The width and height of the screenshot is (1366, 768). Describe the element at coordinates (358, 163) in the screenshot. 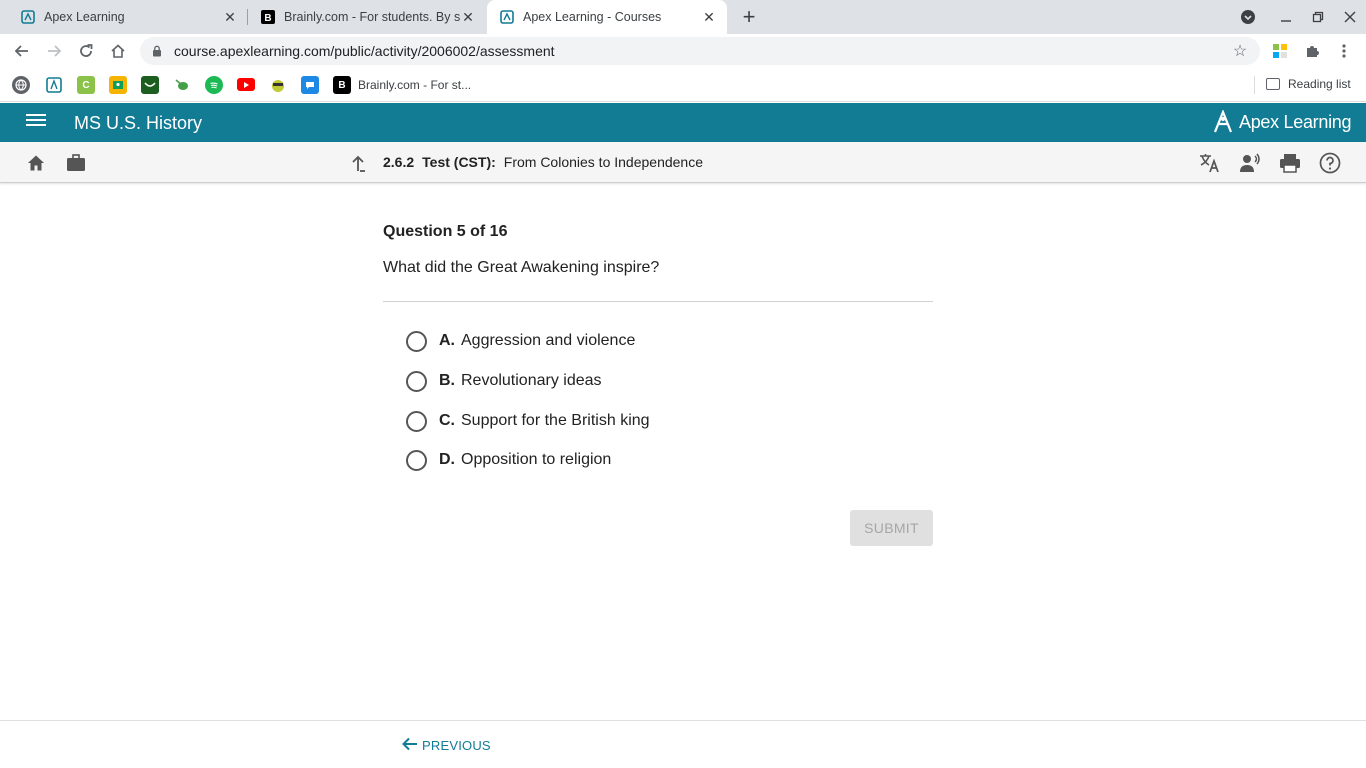

I see `up-arrow-icon` at that location.